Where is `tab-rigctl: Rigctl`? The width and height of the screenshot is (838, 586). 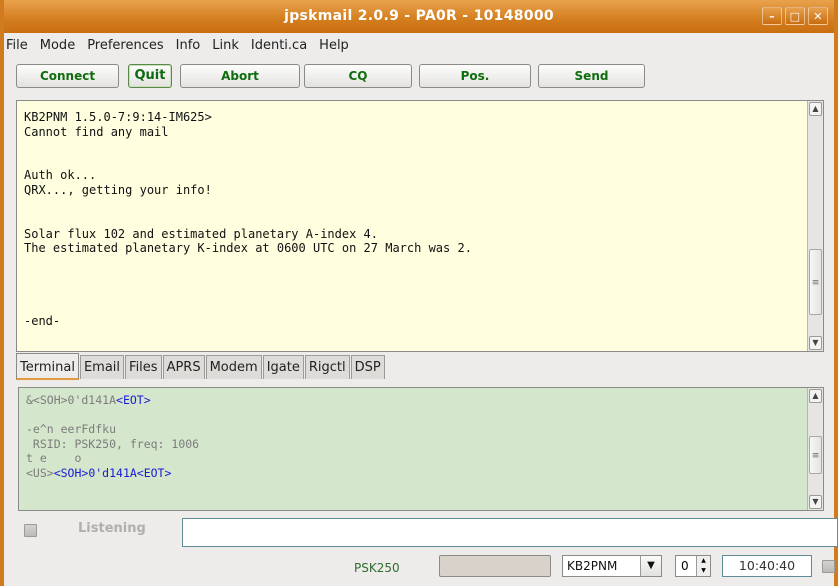
tab-rigctl: Rigctl is located at coordinates (327, 367).